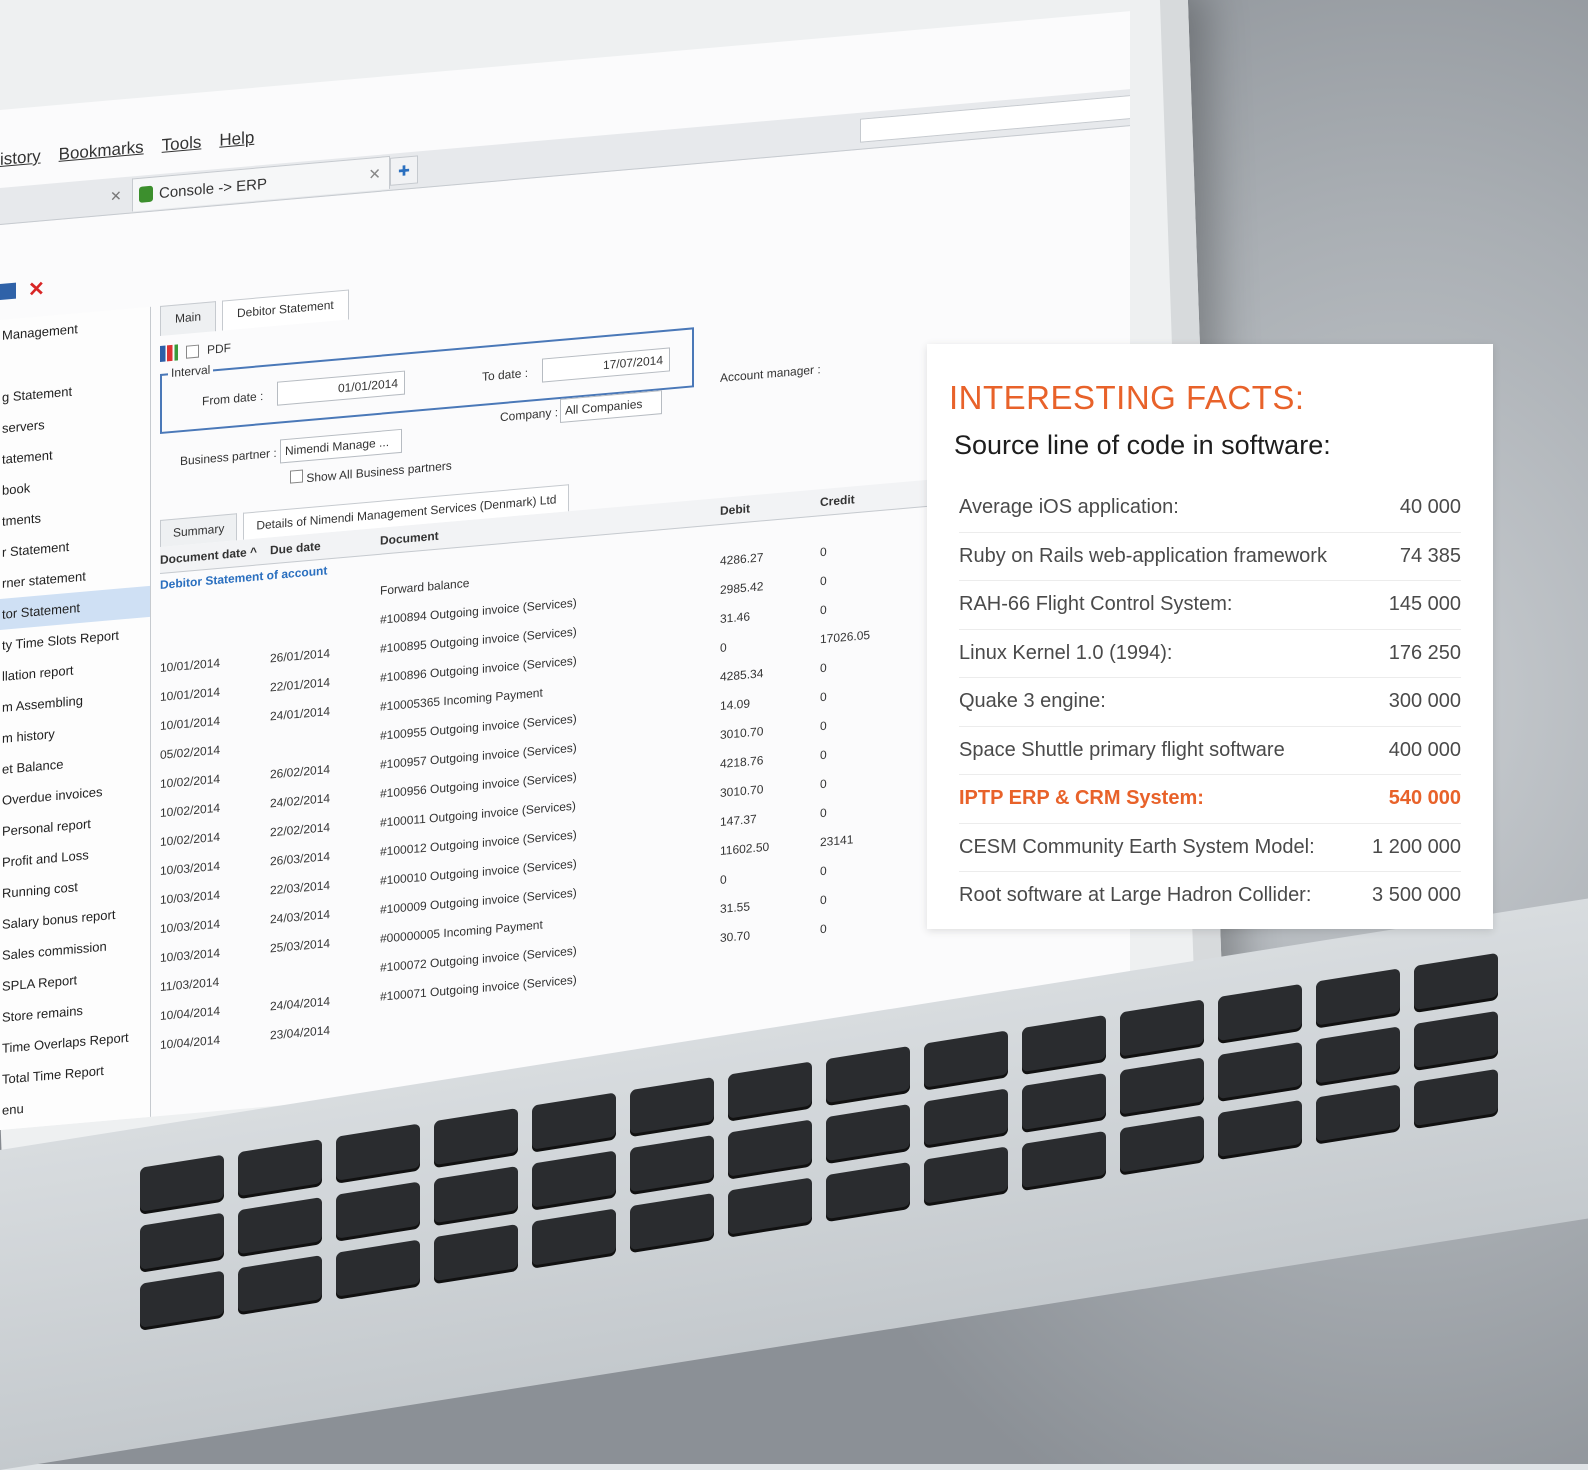 Image resolution: width=1588 pixels, height=1470 pixels. I want to click on fact-label: Average iOS application:, so click(1069, 507).